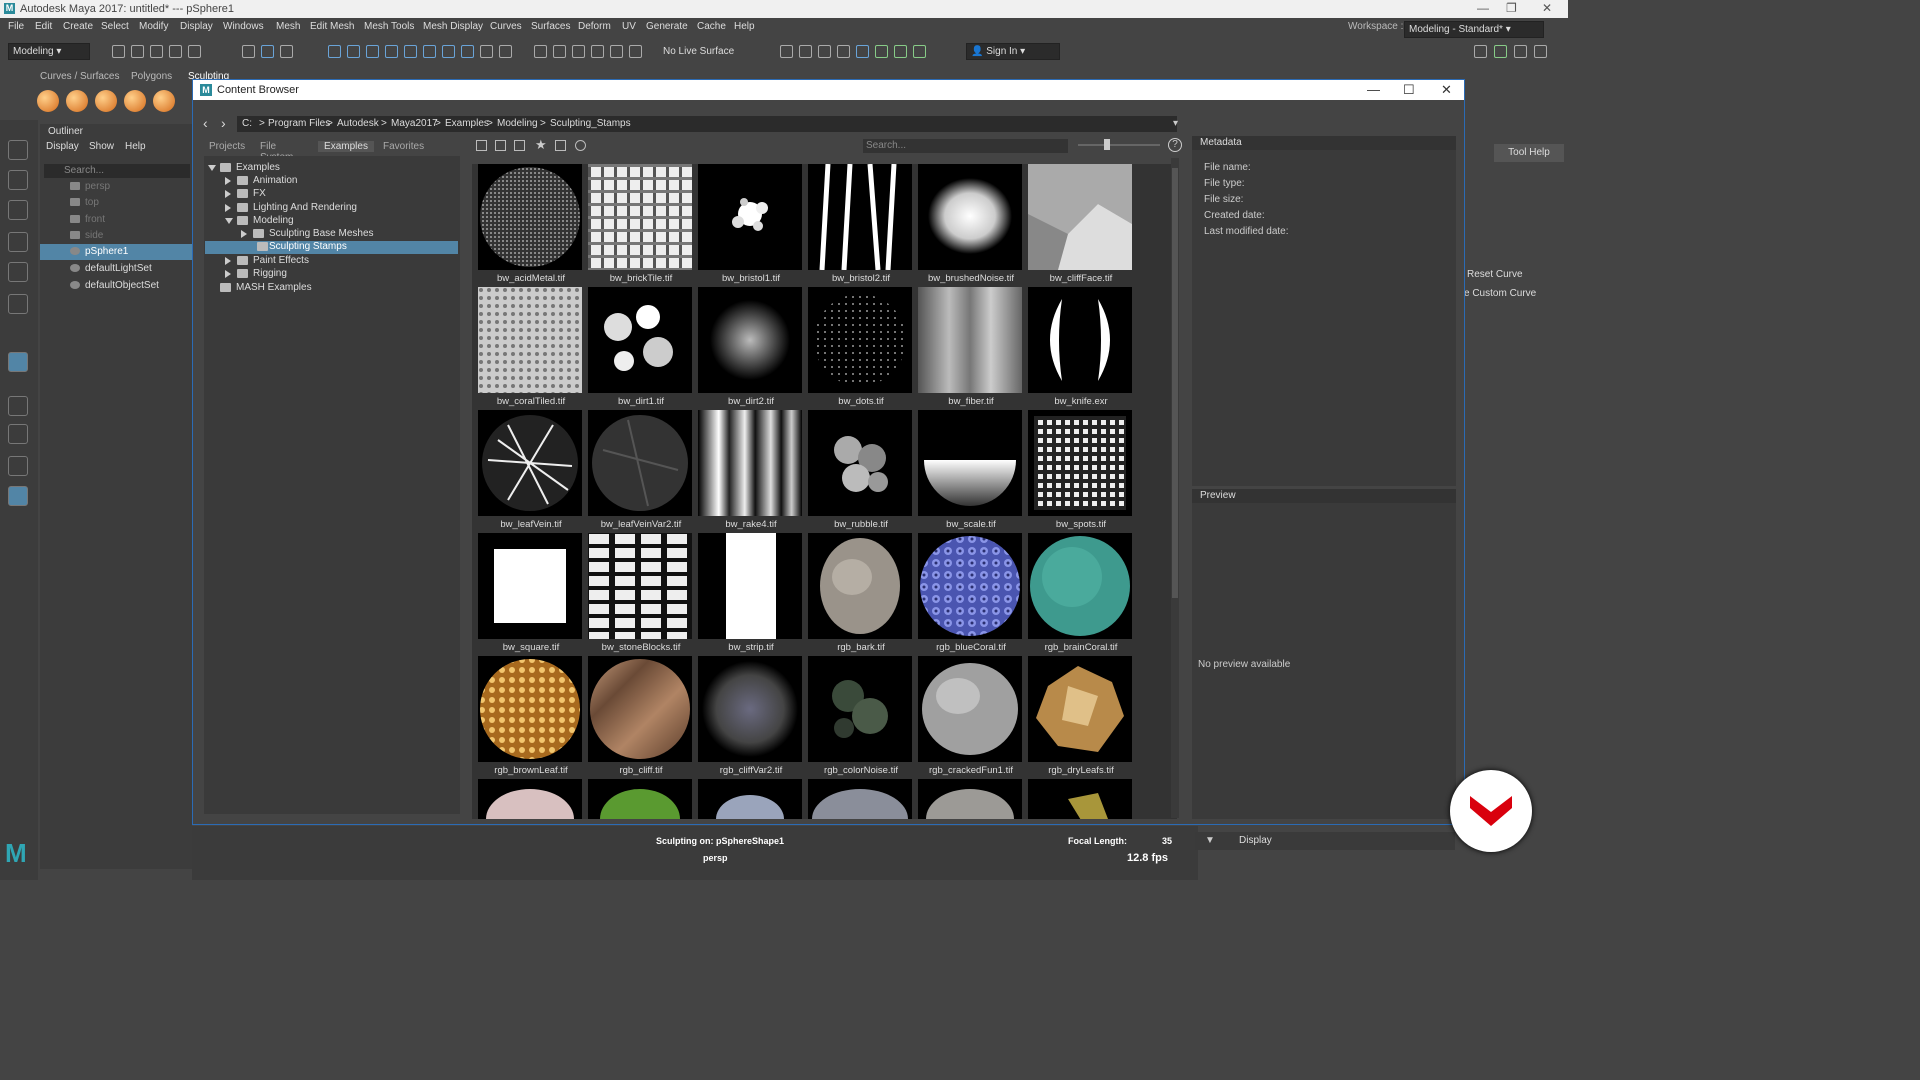 The width and height of the screenshot is (1920, 1080). I want to click on tab-favorites: Favorites, so click(403, 146).